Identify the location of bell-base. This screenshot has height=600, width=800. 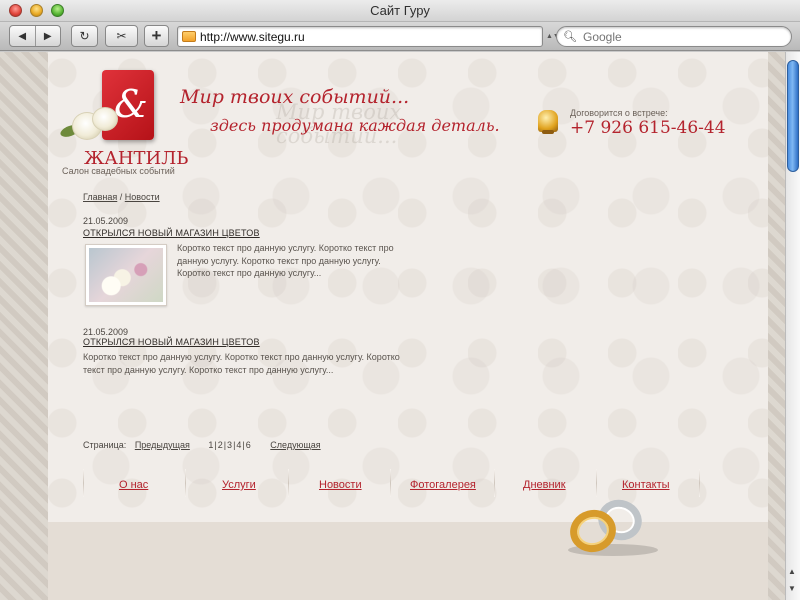
(548, 132).